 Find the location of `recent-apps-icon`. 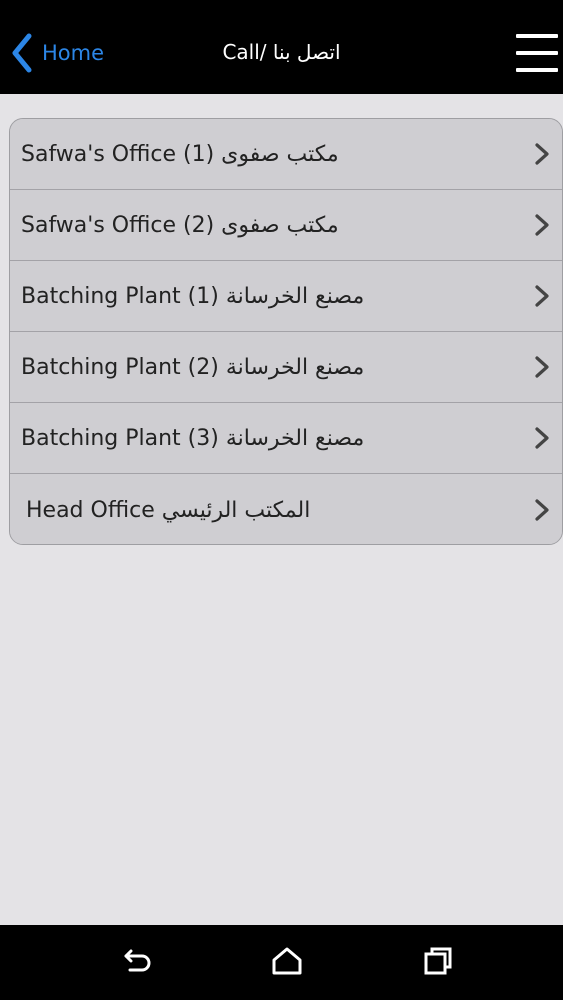

recent-apps-icon is located at coordinates (438, 961).